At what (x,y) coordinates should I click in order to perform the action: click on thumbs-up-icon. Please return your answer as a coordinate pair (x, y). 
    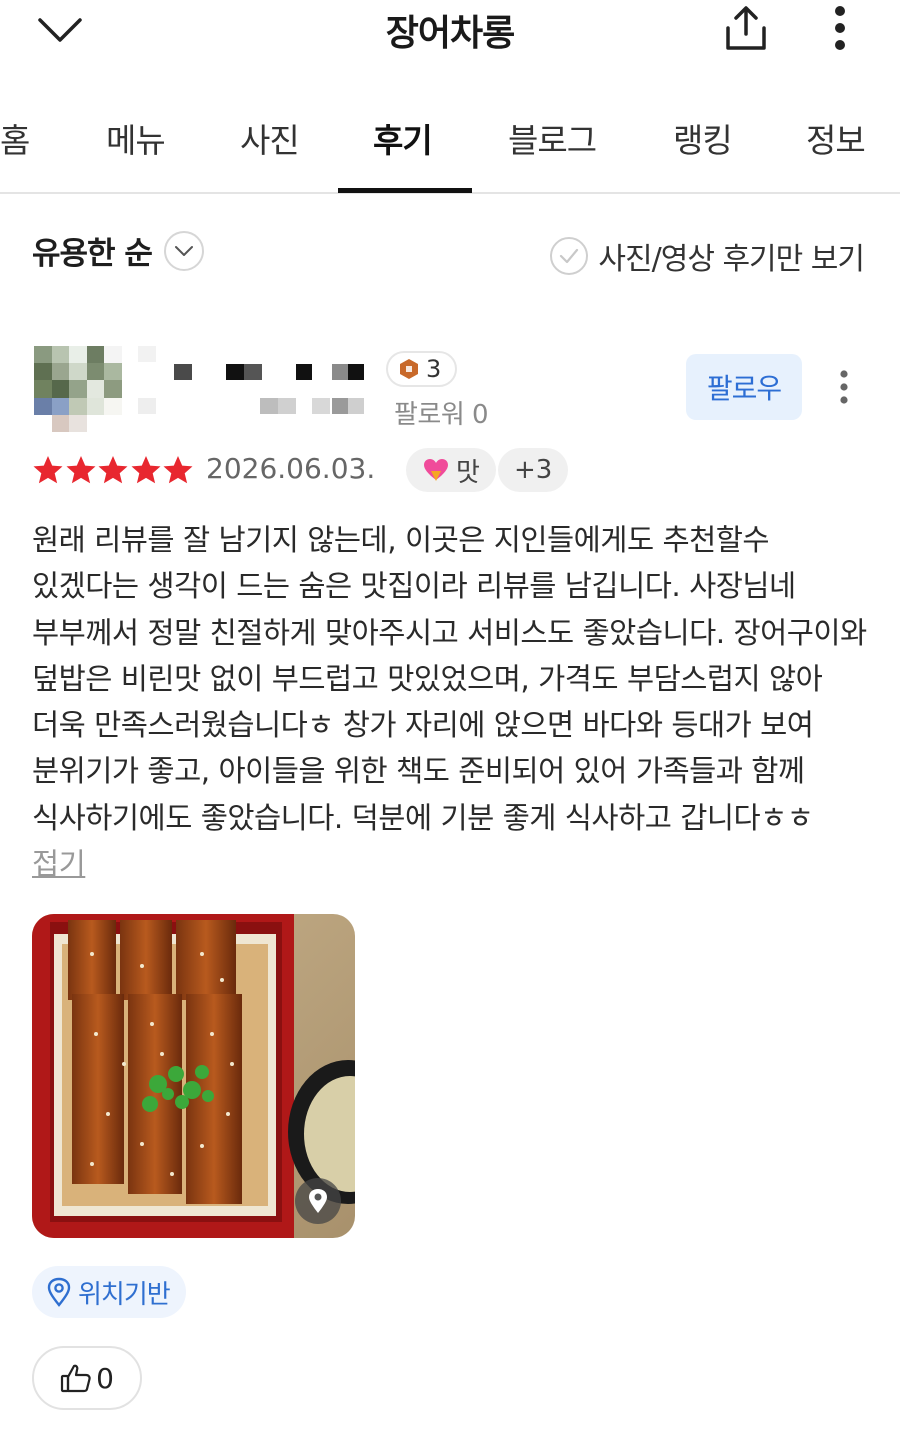
    Looking at the image, I should click on (75, 1378).